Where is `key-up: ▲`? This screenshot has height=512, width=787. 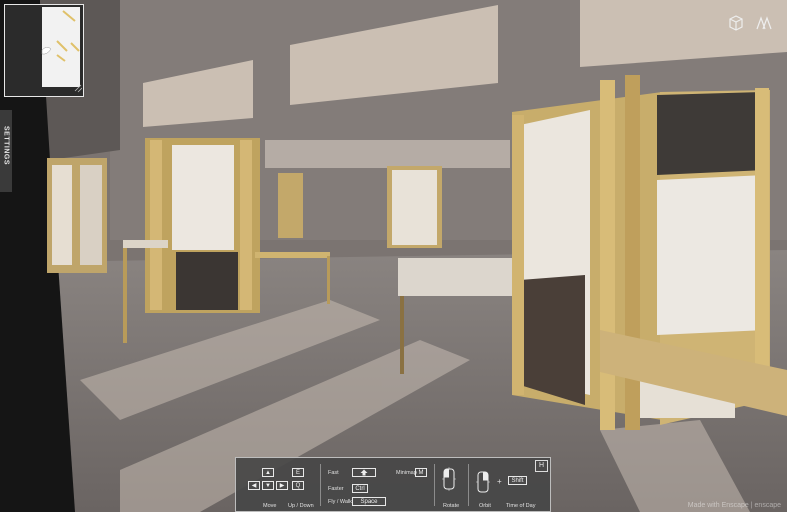 key-up: ▲ is located at coordinates (268, 472).